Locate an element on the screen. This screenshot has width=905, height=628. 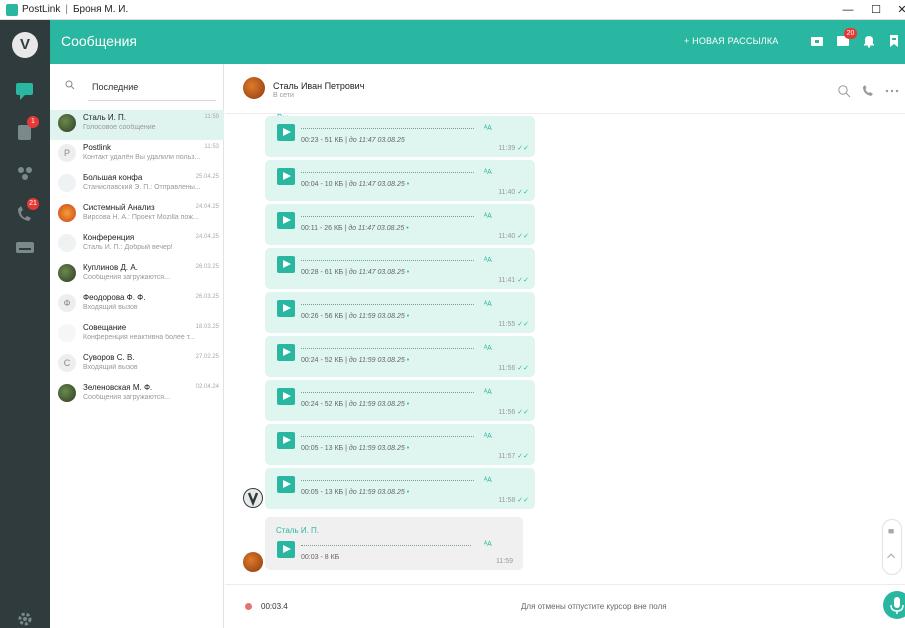
chat-list-item: С Суворов С. В. 27.02.25 Входящий вызов is located at coordinates (137, 365).